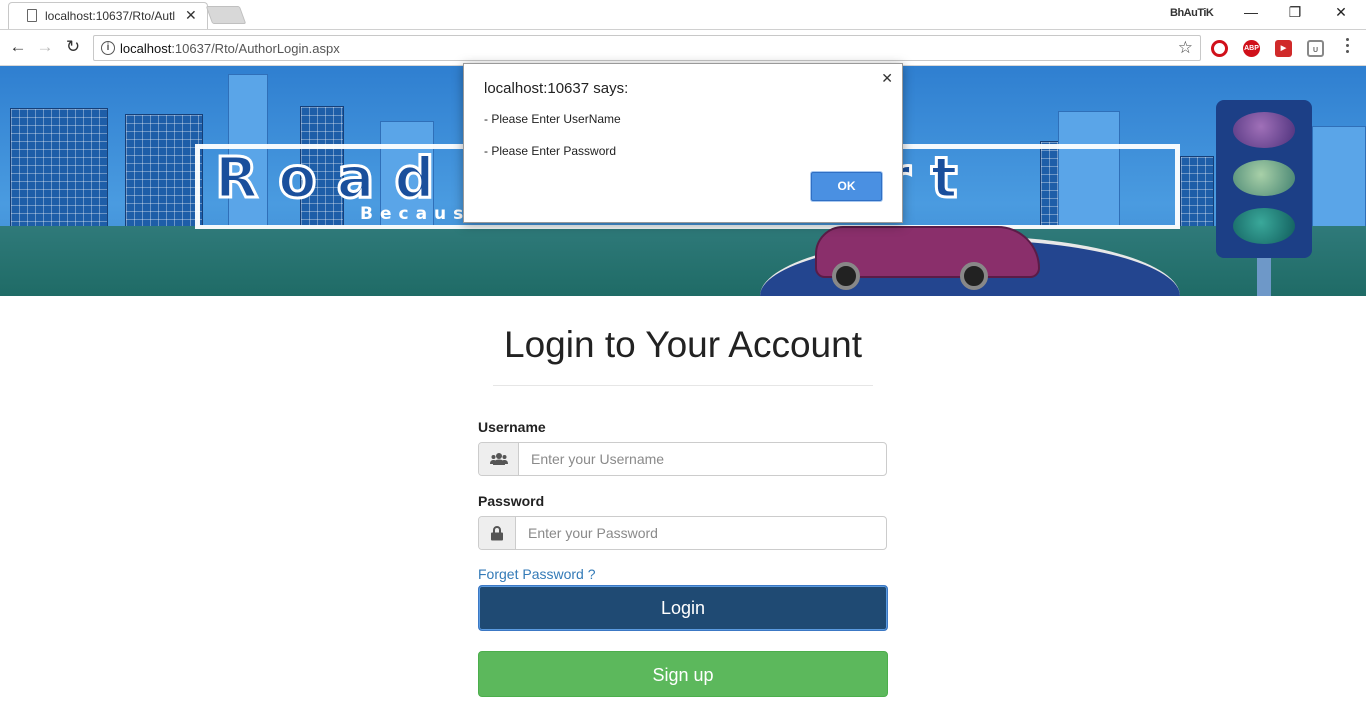  What do you see at coordinates (702, 459) in the screenshot?
I see `username-input` at bounding box center [702, 459].